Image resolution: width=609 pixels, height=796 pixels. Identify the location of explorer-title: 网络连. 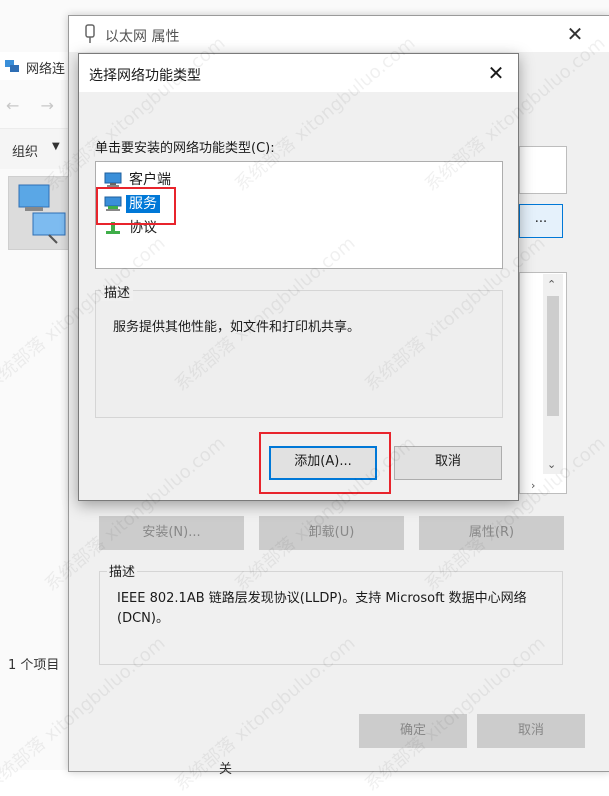
(46, 69).